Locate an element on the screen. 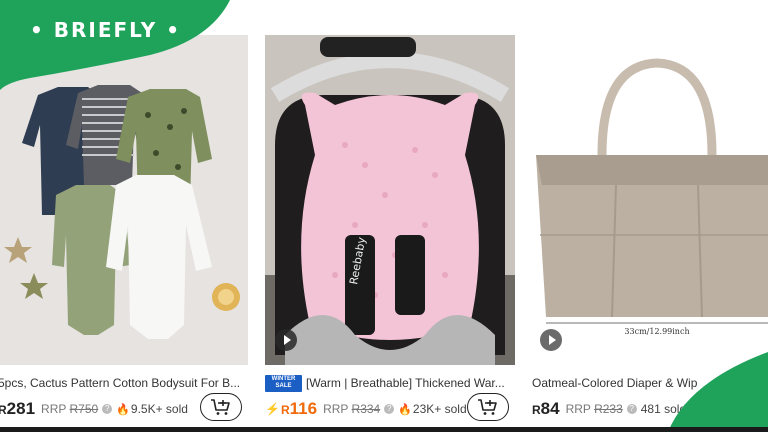  corner-decoration is located at coordinates (718, 392).